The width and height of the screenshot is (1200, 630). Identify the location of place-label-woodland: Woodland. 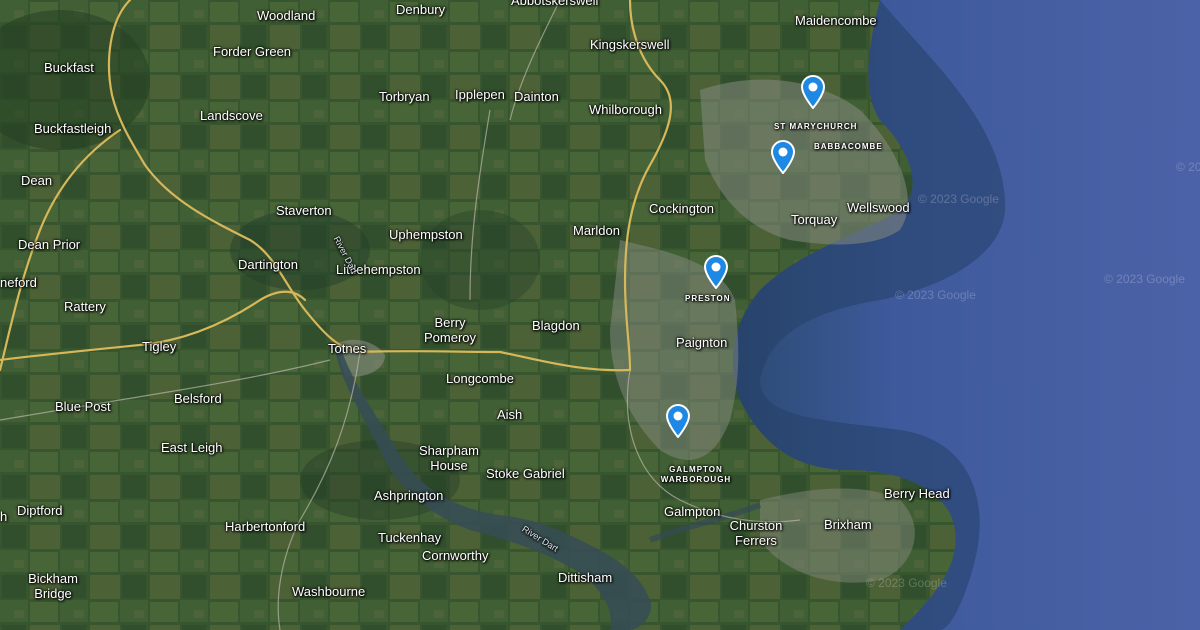
(286, 15).